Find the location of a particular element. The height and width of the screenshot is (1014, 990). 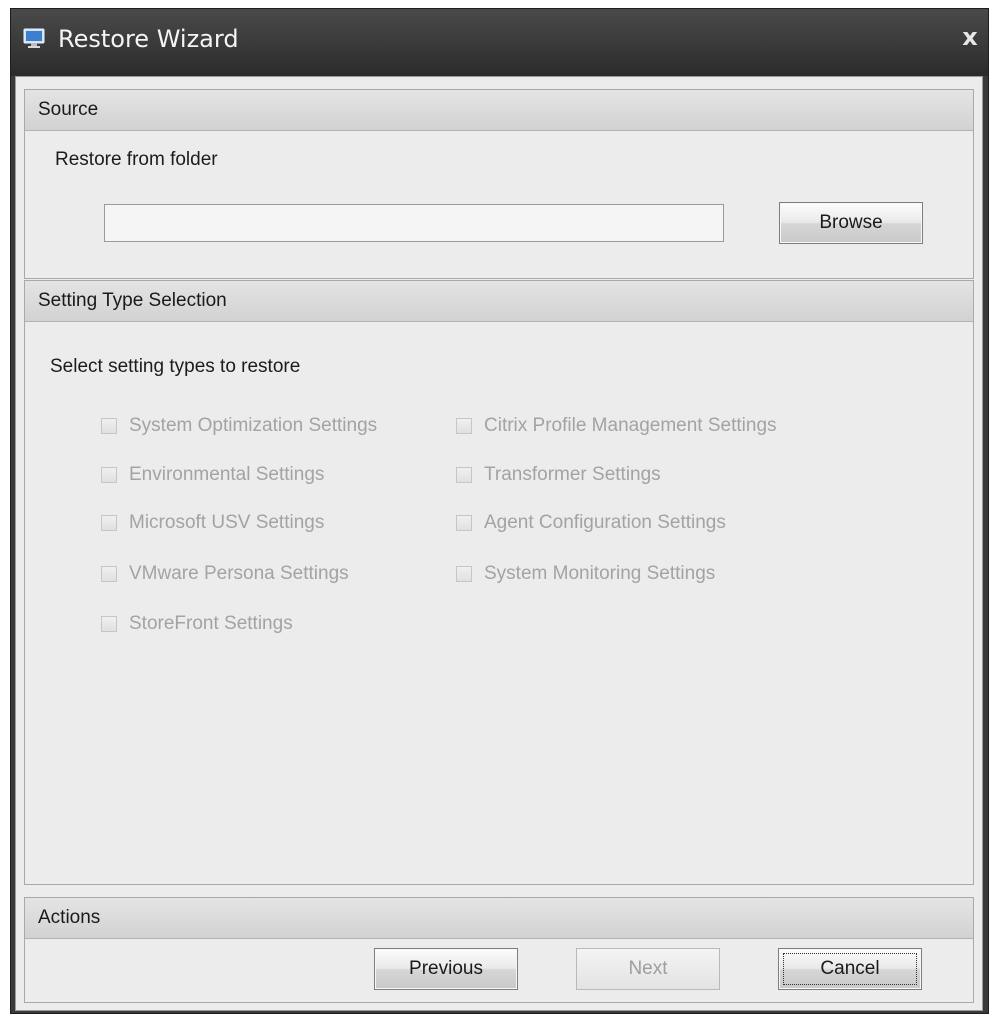

checkbox-label: Citrix Profile Management Settings is located at coordinates (630, 425).